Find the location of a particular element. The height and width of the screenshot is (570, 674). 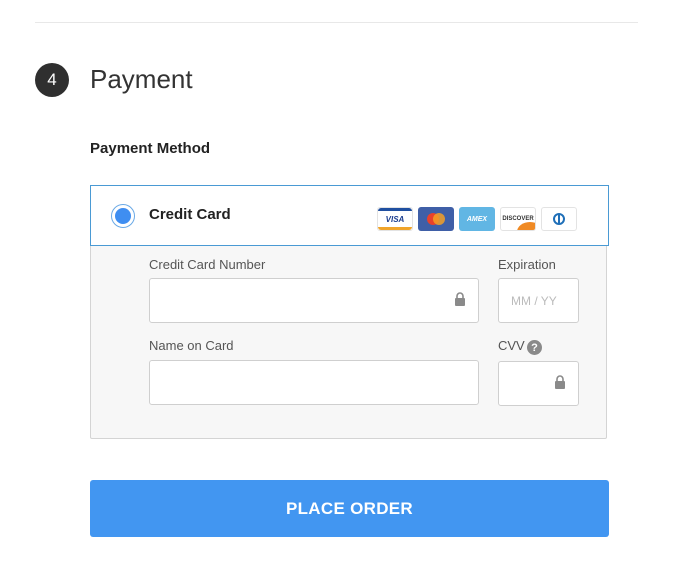

card-number-label: Credit Card Number is located at coordinates (207, 264).